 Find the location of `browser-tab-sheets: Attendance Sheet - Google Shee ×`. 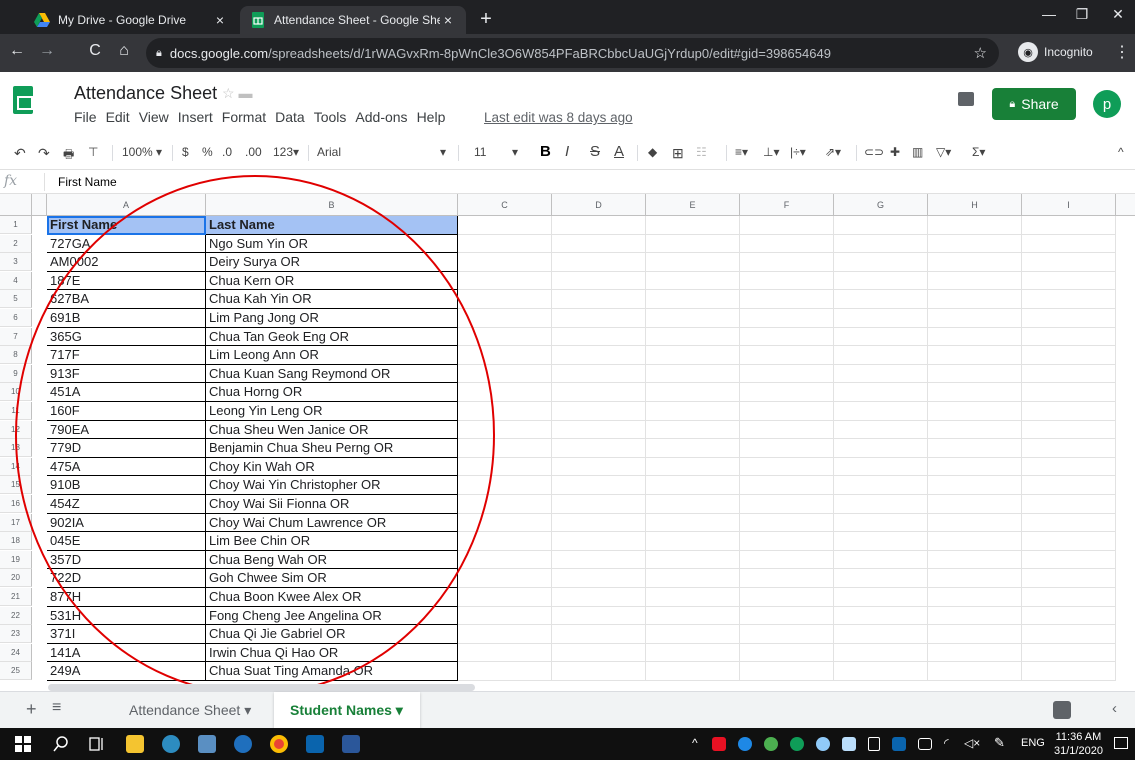

browser-tab-sheets: Attendance Sheet - Google Shee × is located at coordinates (353, 20).